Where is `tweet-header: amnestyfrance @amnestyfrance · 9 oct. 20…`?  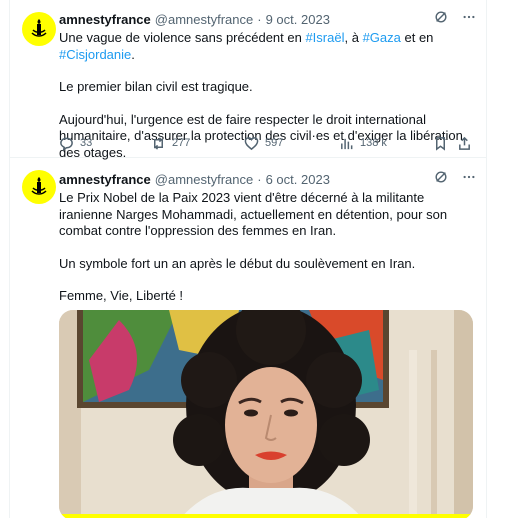
tweet-header: amnestyfrance @amnestyfrance · 9 oct. 20… is located at coordinates (267, 19).